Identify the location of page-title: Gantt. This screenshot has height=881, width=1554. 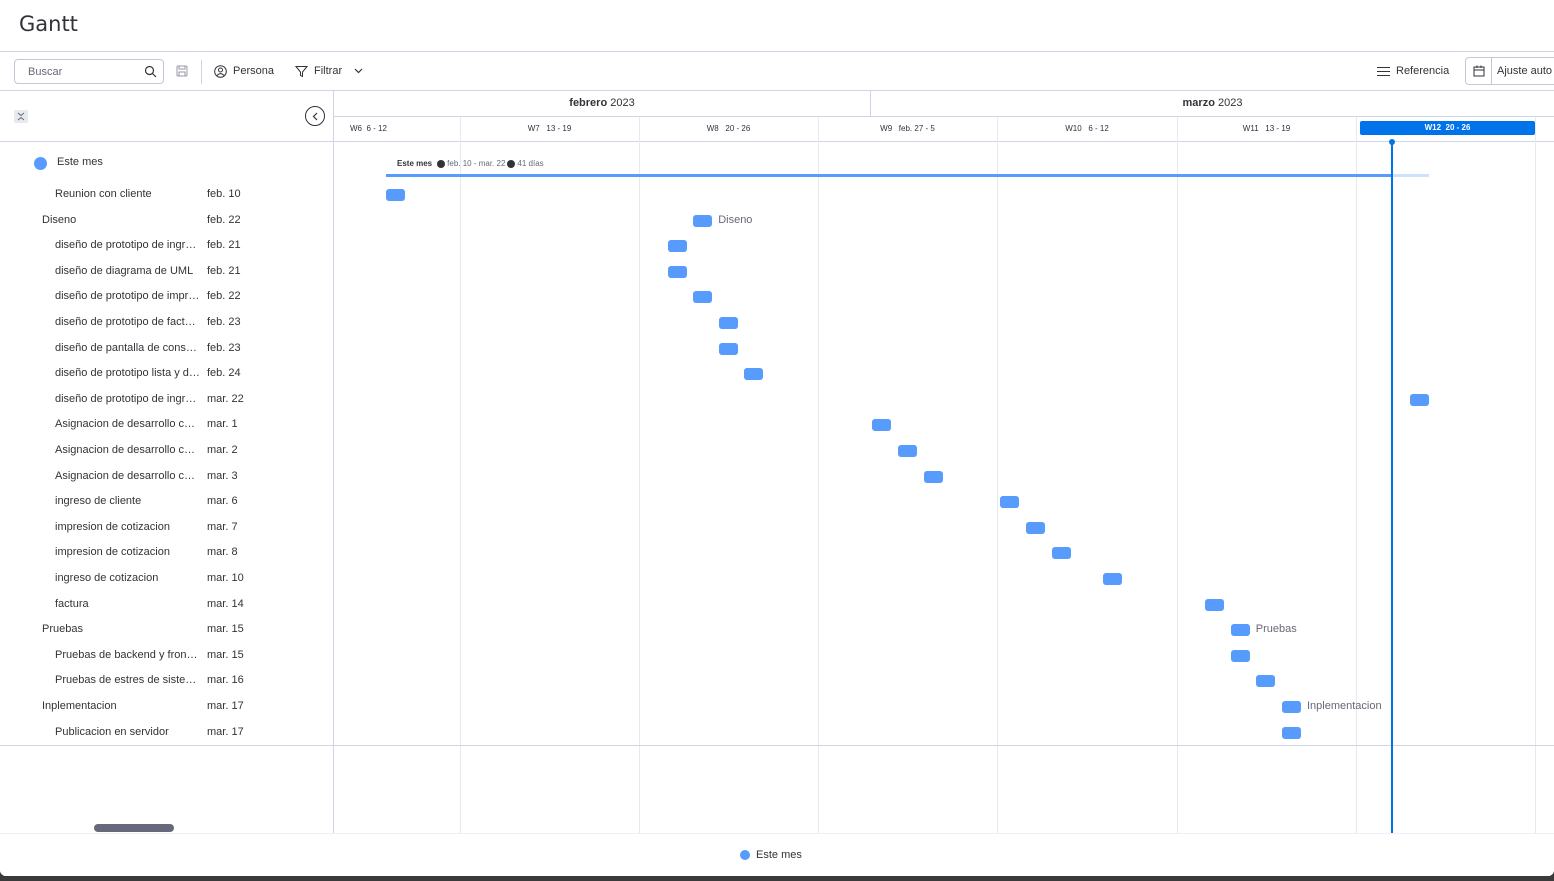
(48, 24).